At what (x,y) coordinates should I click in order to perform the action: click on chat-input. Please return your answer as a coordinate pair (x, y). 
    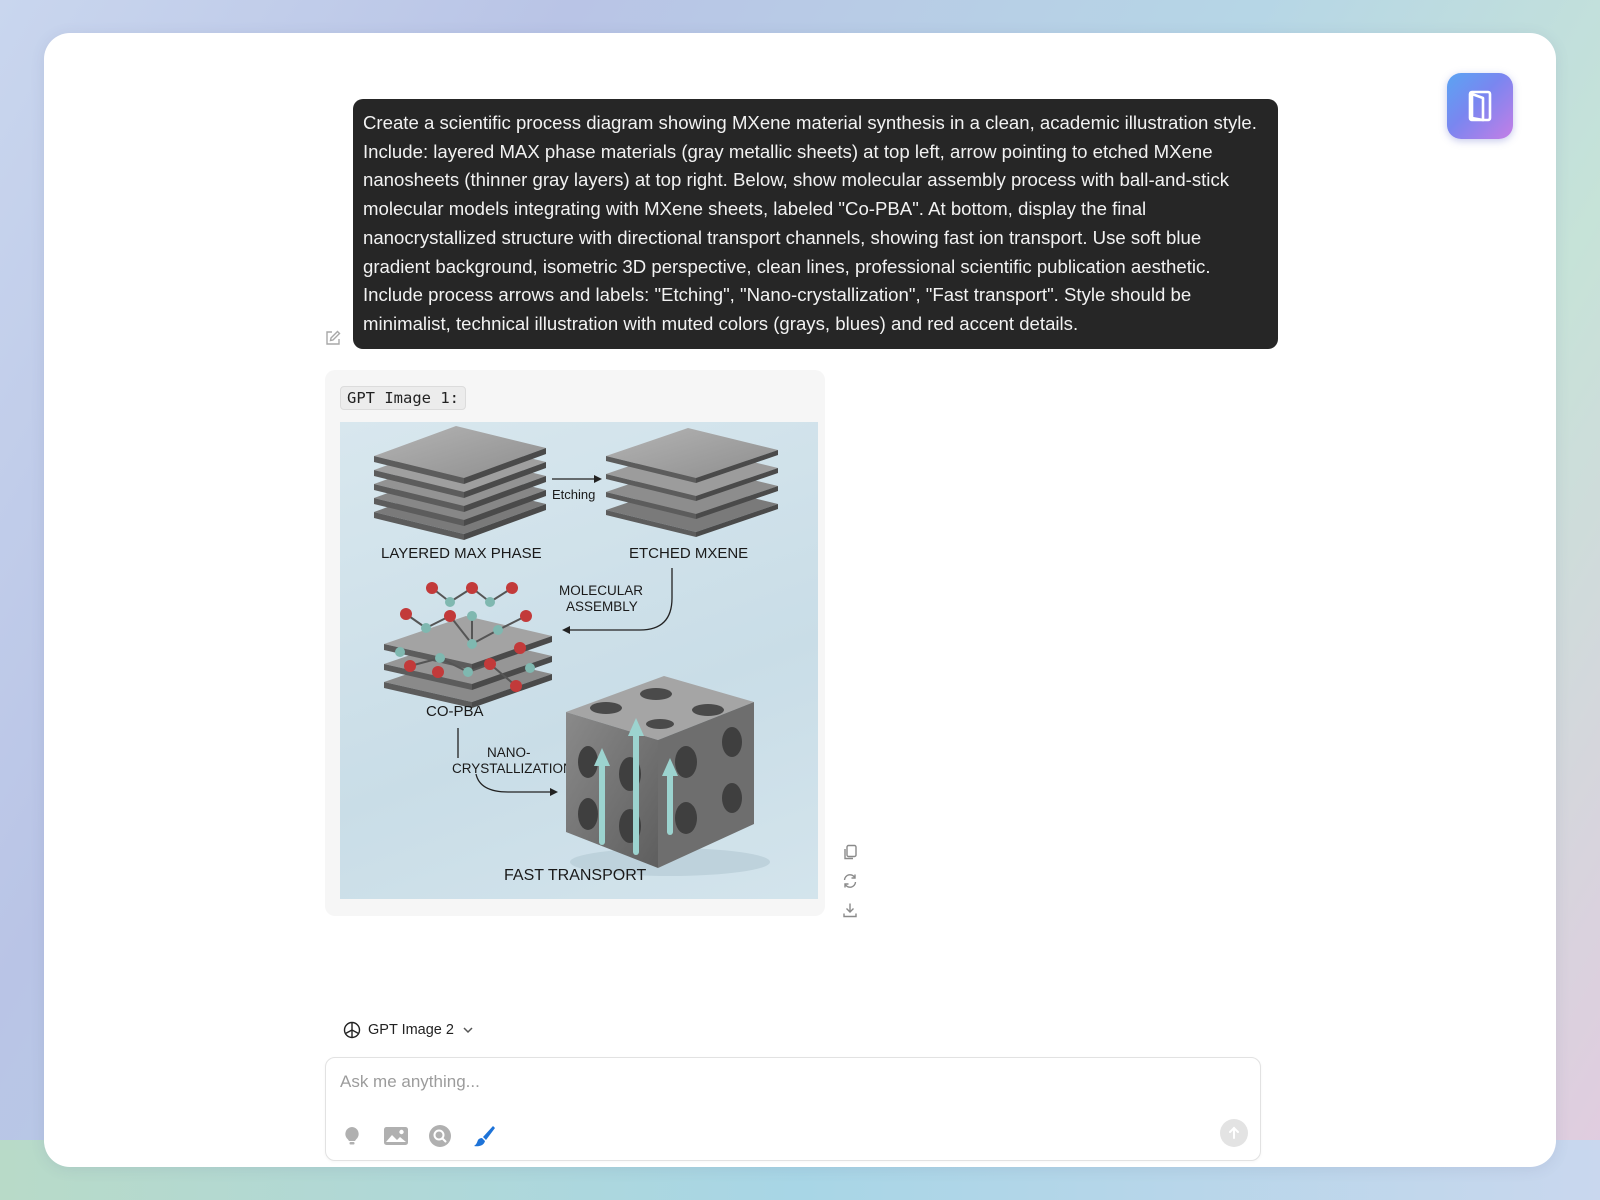
    Looking at the image, I should click on (780, 1082).